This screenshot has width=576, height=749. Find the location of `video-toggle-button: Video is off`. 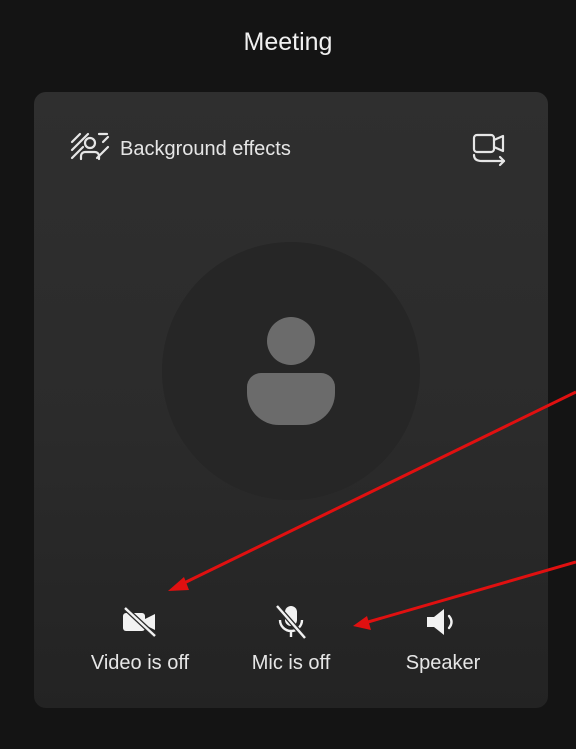

video-toggle-button: Video is off is located at coordinates (140, 639).